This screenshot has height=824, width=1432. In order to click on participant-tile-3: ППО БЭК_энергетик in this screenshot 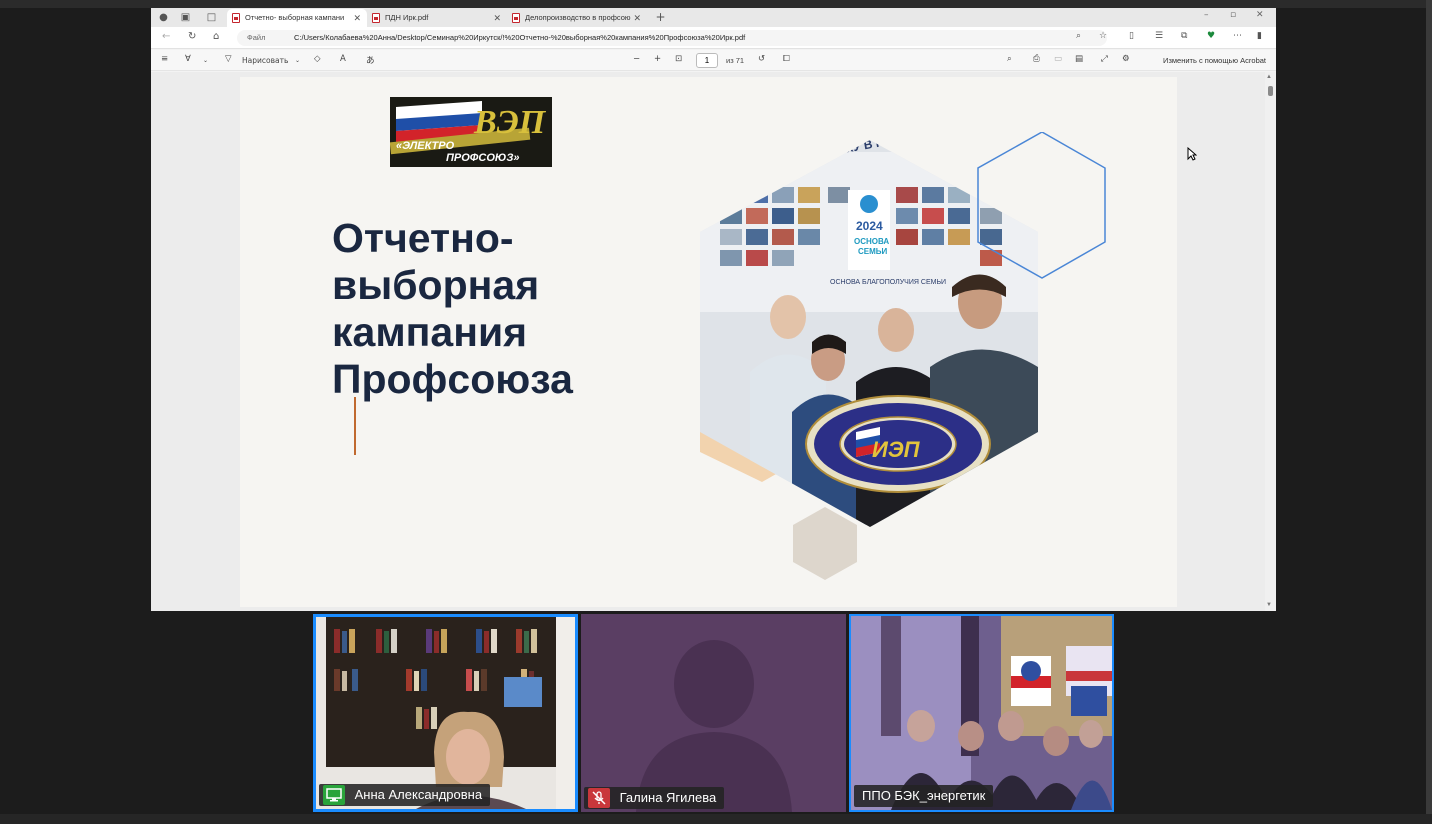, I will do `click(981, 713)`.